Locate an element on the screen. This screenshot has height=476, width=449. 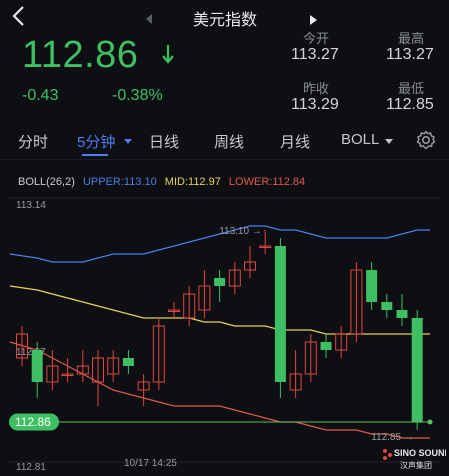
brand-sub: 汉声集团 is located at coordinates (416, 465).